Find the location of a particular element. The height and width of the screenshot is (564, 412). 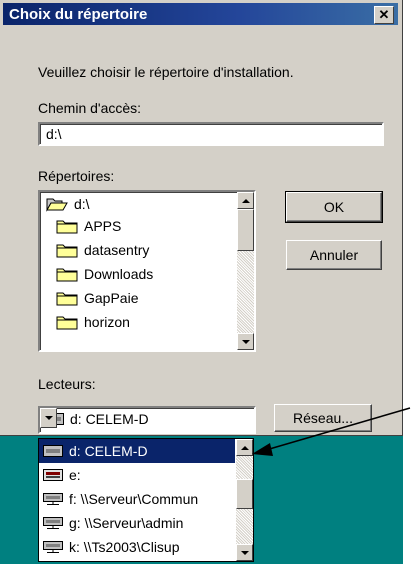

drive-select-label: d: CELEM-D is located at coordinates (109, 419).